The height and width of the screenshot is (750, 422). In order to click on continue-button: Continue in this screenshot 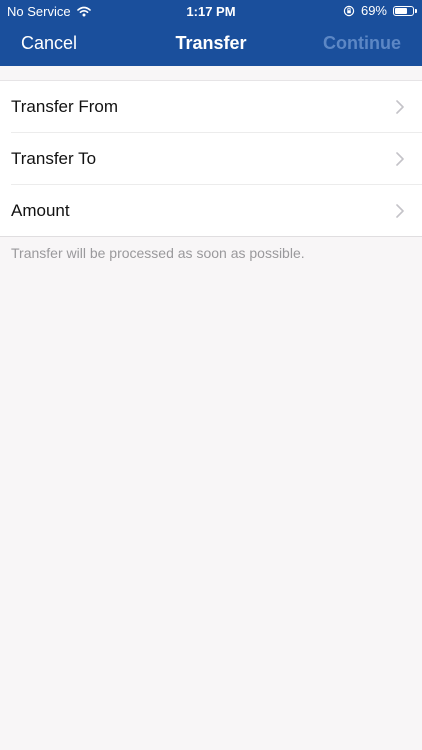, I will do `click(362, 43)`.